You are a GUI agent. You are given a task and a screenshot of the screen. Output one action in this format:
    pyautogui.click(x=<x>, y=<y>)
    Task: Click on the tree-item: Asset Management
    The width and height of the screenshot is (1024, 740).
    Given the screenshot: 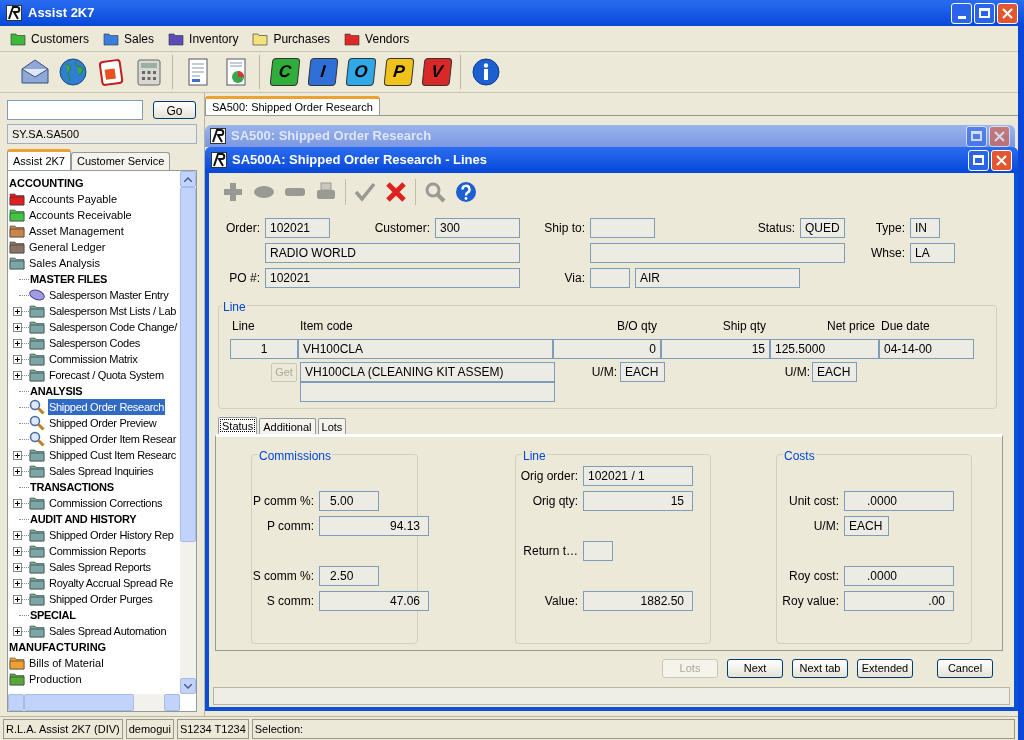 What is the action you would take?
    pyautogui.click(x=76, y=231)
    